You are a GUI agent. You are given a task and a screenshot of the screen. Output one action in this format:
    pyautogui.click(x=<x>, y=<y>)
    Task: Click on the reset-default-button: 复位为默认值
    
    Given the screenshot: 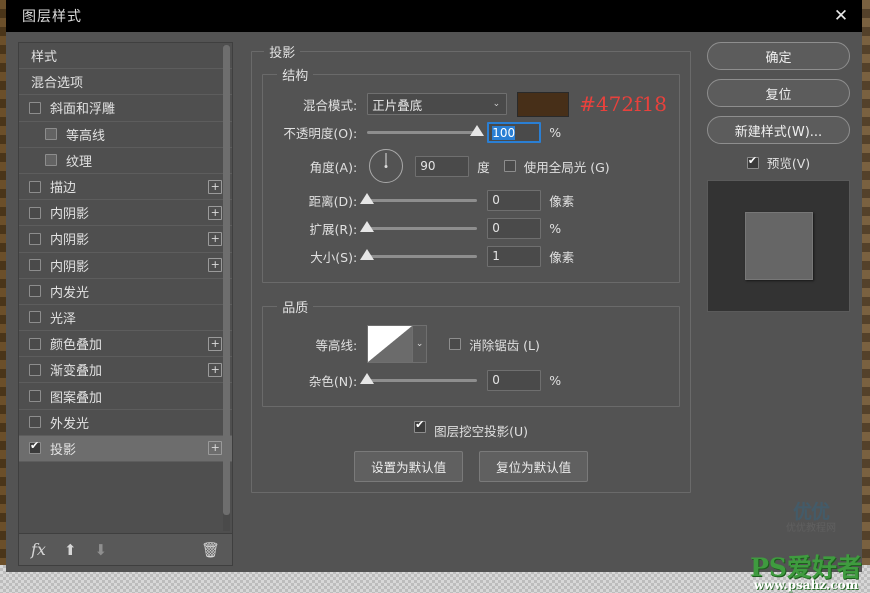 What is the action you would take?
    pyautogui.click(x=534, y=466)
    